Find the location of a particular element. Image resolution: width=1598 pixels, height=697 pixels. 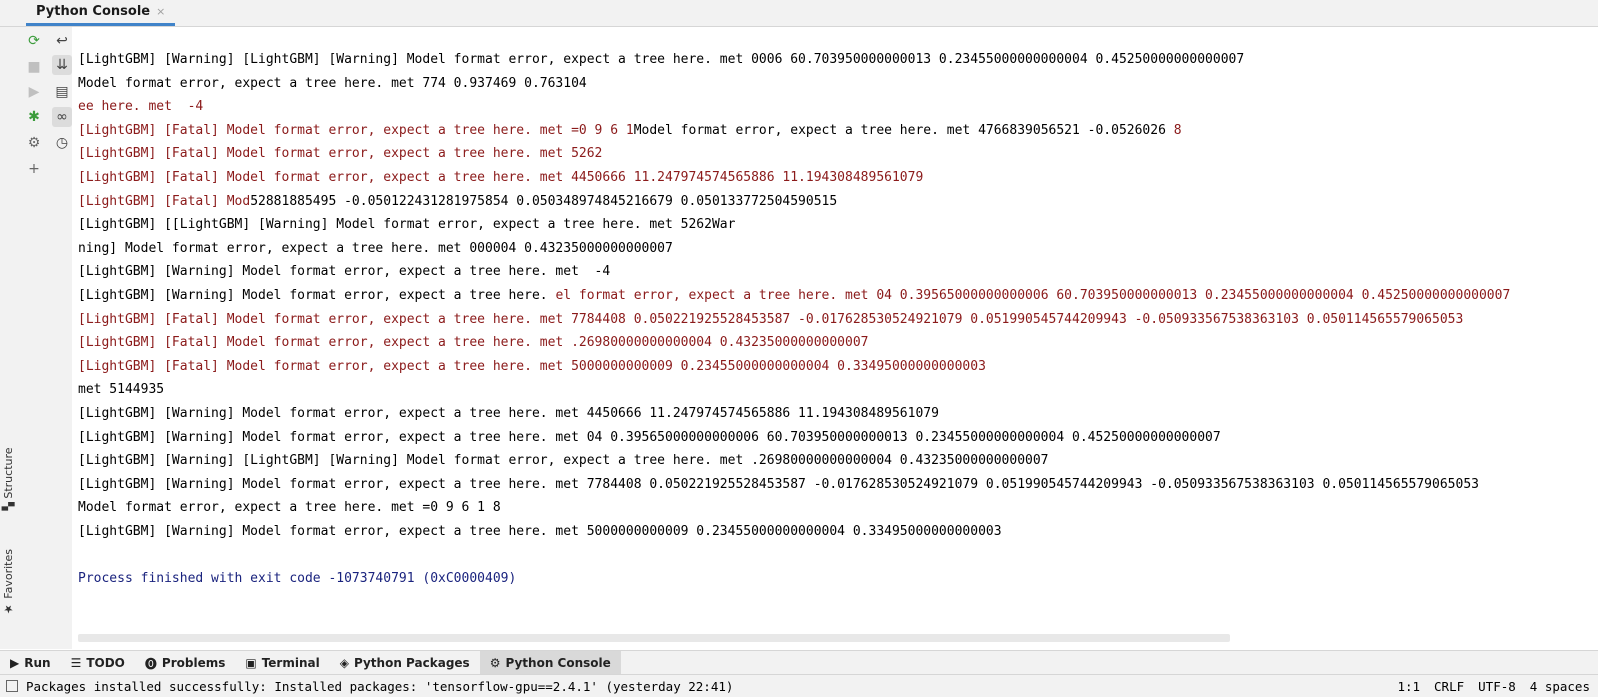

tool-window-terminal: ▣ Terminal is located at coordinates (282, 663).